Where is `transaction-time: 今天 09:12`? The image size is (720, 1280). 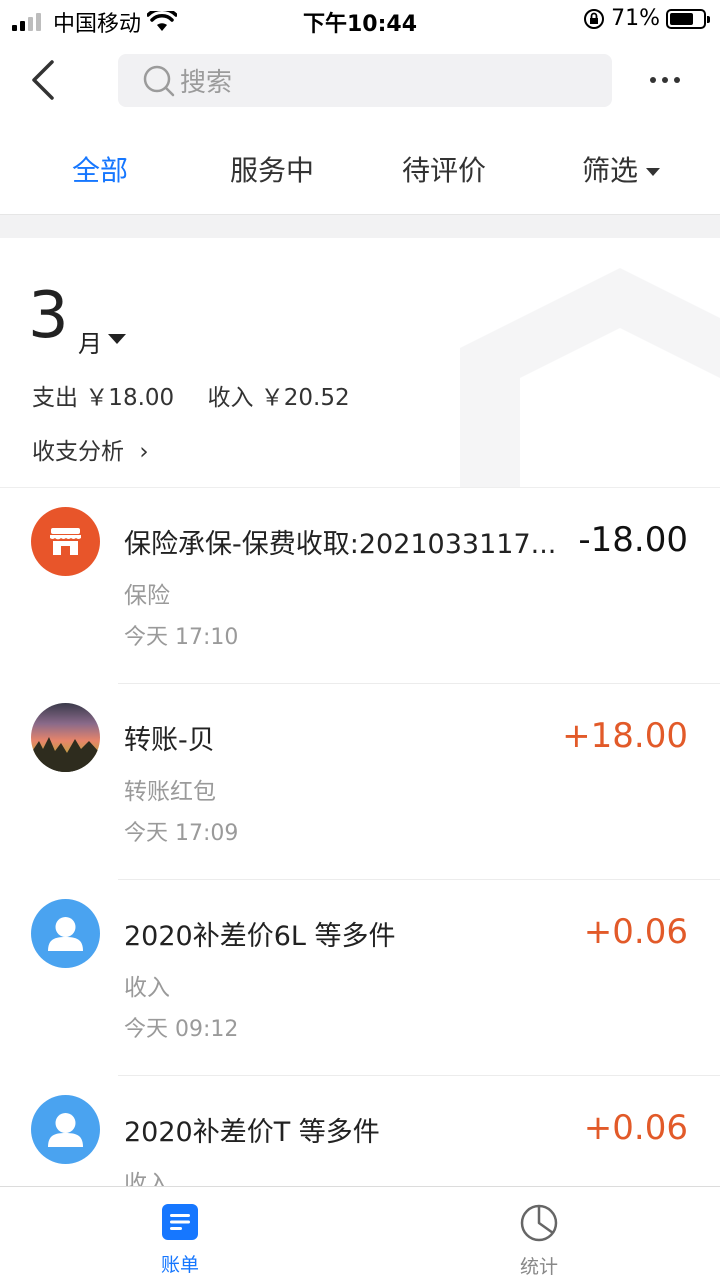
transaction-time: 今天 09:12 is located at coordinates (181, 1029).